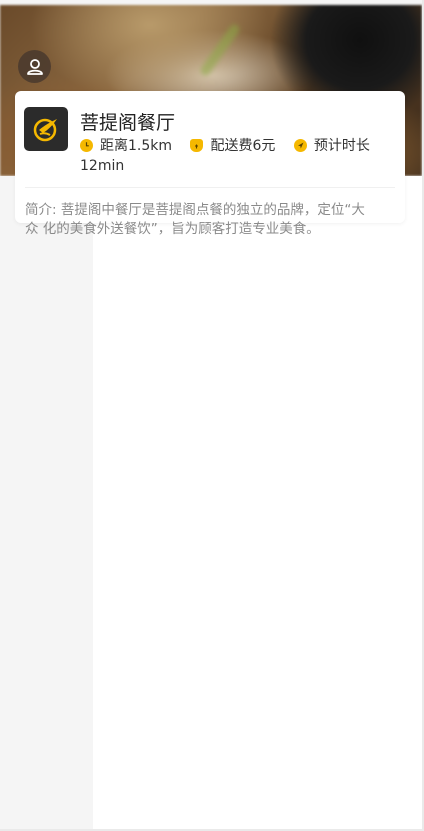 This screenshot has height=831, width=424. Describe the element at coordinates (136, 146) in the screenshot. I see `distance-text: 距离1.5km` at that location.